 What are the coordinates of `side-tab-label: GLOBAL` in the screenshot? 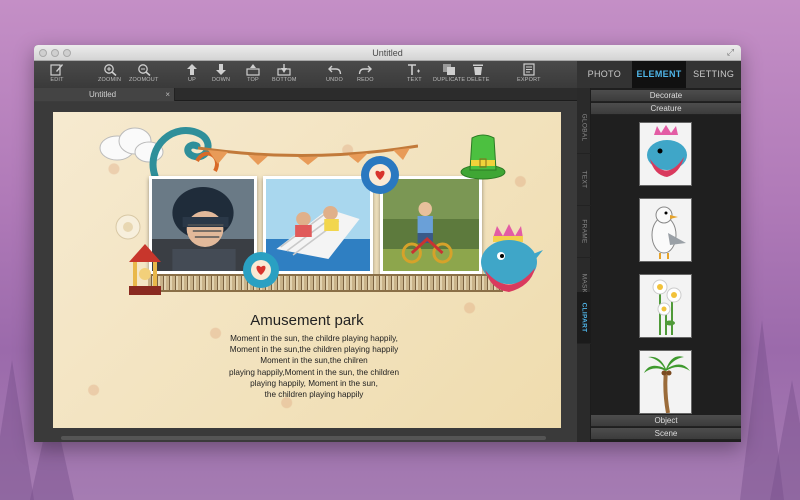 It's located at (584, 127).